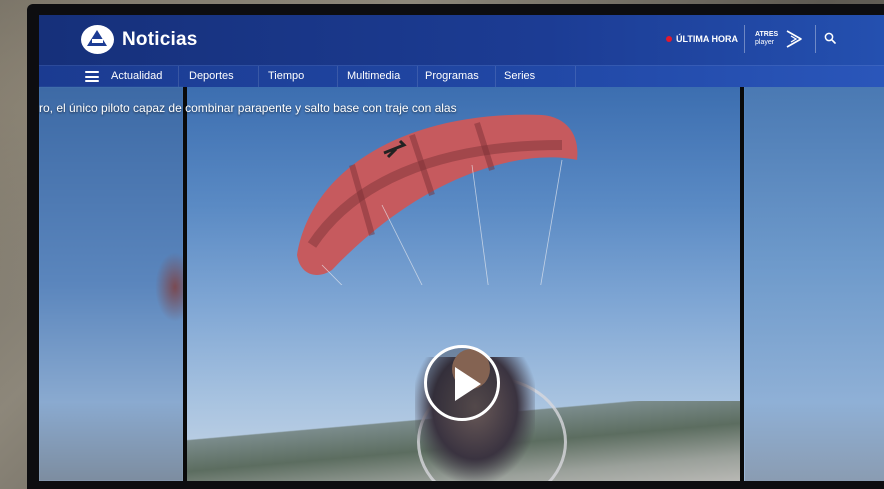 The height and width of the screenshot is (489, 884). What do you see at coordinates (437, 199) in the screenshot?
I see `paraglider-canopy` at bounding box center [437, 199].